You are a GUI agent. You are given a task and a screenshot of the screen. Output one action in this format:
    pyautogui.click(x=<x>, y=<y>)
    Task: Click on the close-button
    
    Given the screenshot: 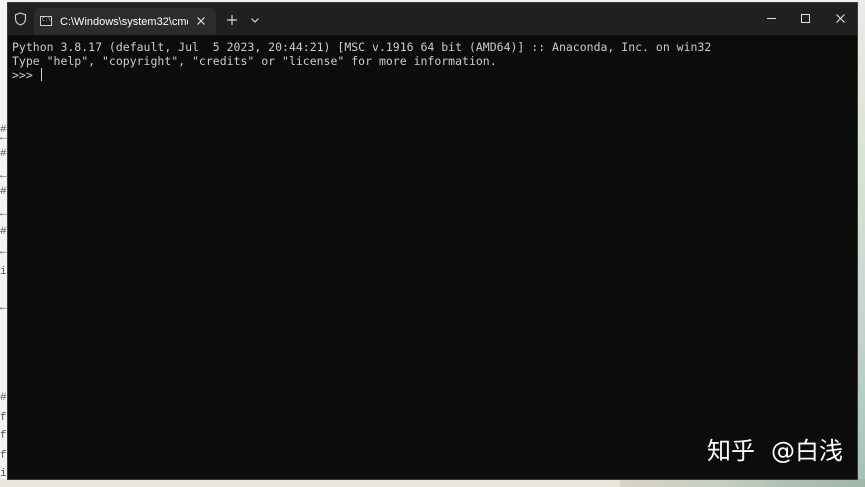 What is the action you would take?
    pyautogui.click(x=840, y=18)
    